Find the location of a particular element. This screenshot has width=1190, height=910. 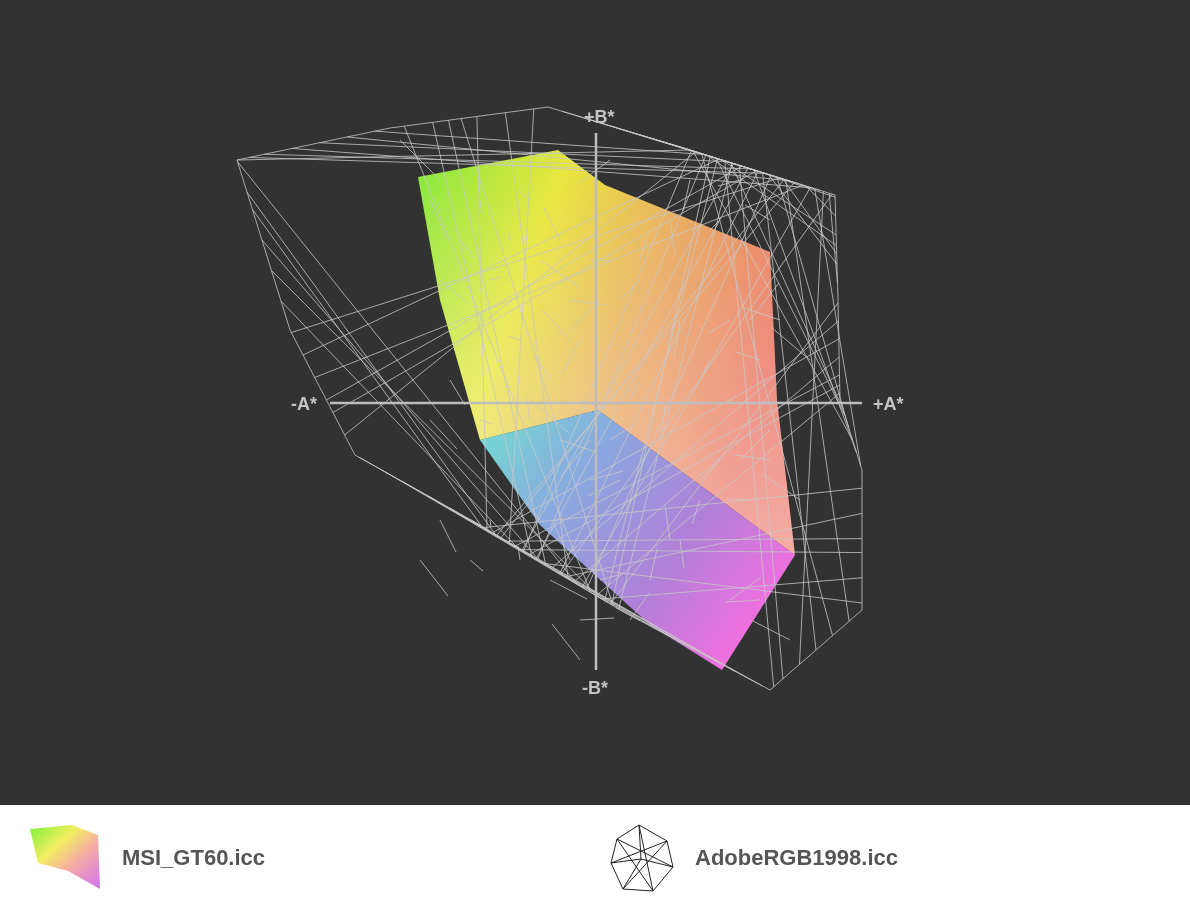

axis-label: -A* is located at coordinates (304, 404).